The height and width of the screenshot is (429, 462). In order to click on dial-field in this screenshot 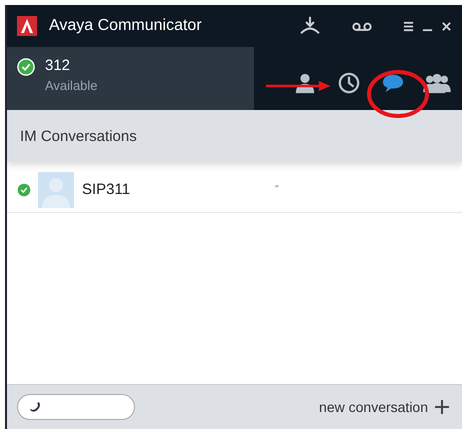, I will do `click(76, 407)`.